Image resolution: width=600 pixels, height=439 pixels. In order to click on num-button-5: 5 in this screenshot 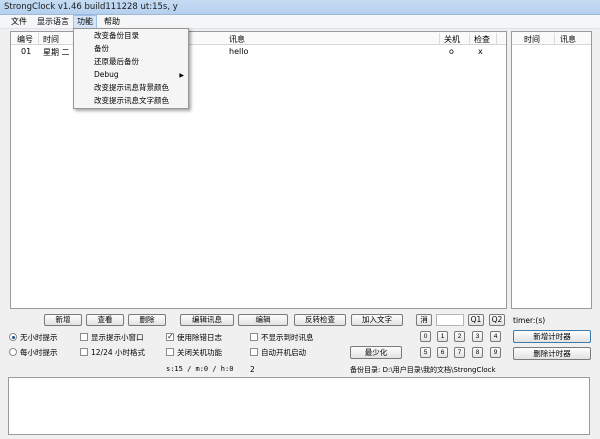, I will do `click(425, 352)`.